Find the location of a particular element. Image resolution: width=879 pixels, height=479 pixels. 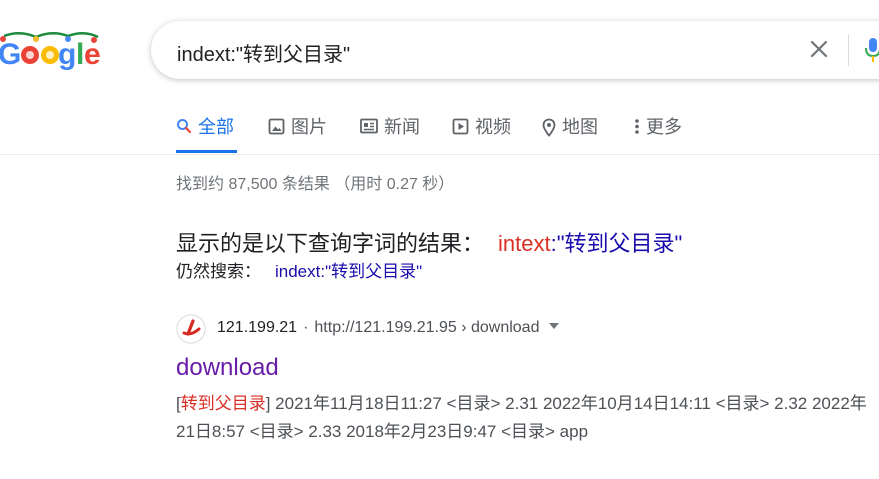

tab-label: 新闻 is located at coordinates (402, 127).